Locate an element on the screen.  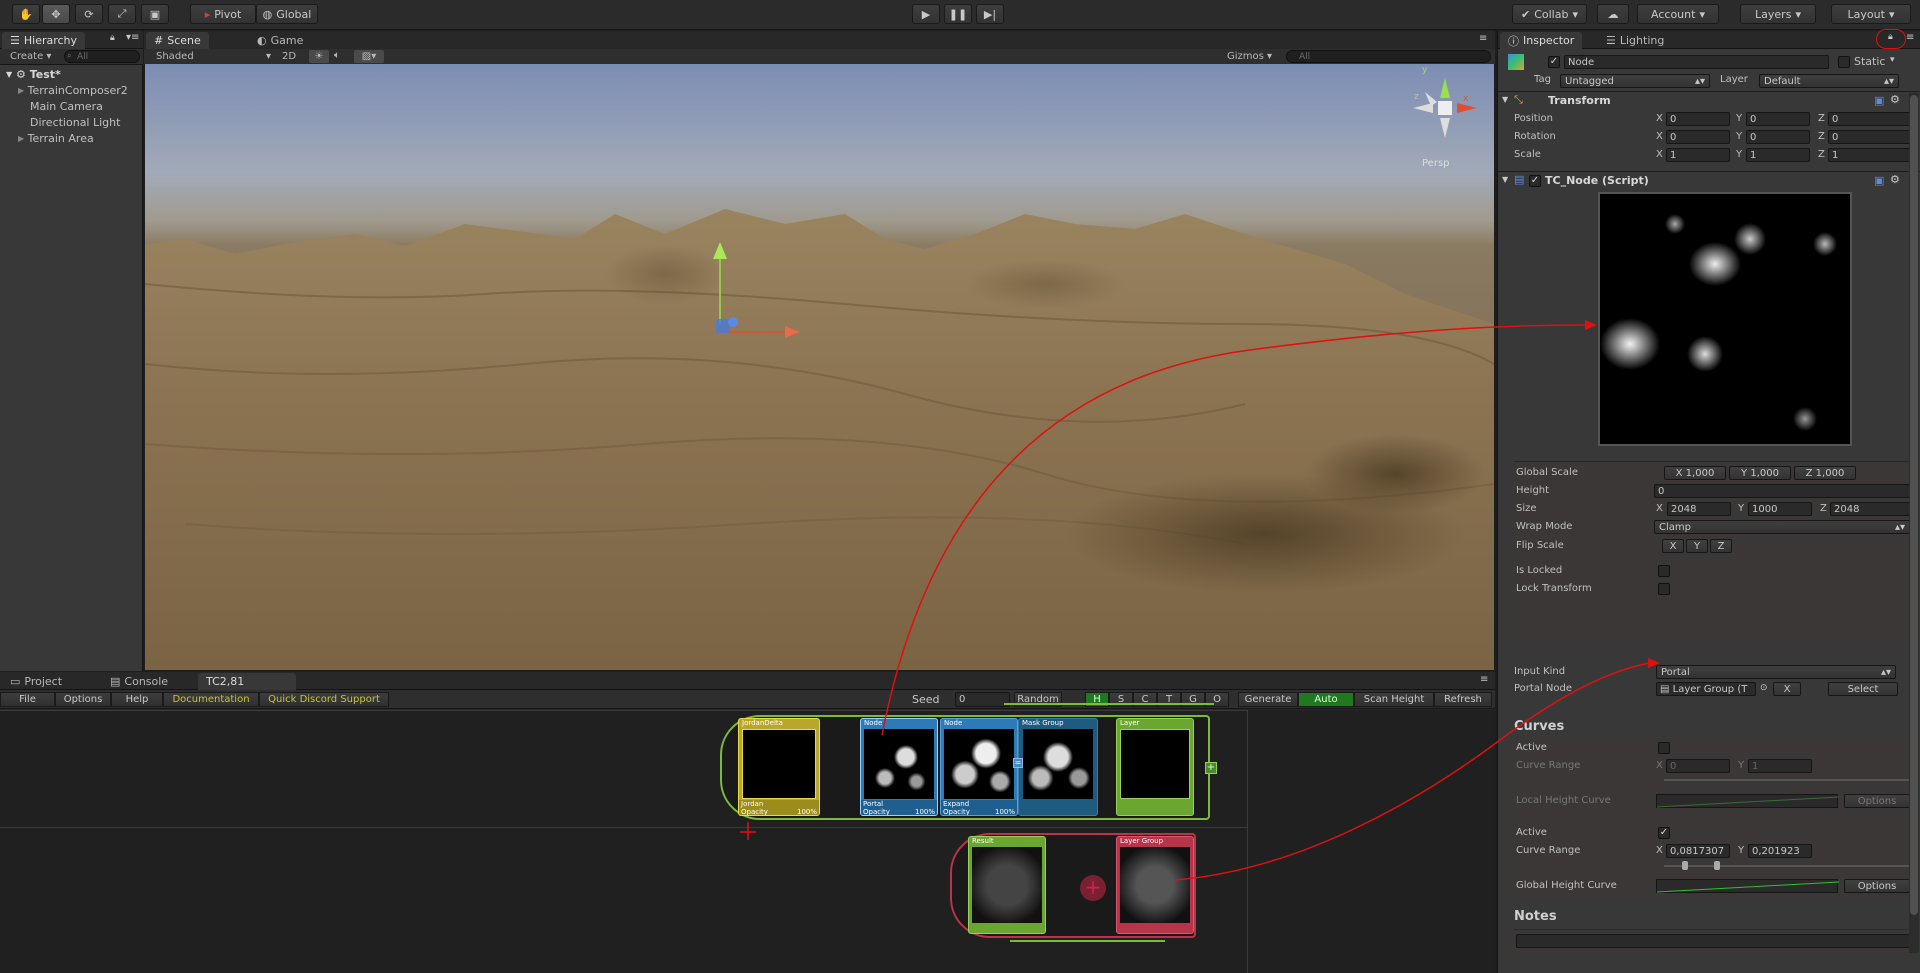
range-slider-min-handle is located at coordinates (1685, 865).